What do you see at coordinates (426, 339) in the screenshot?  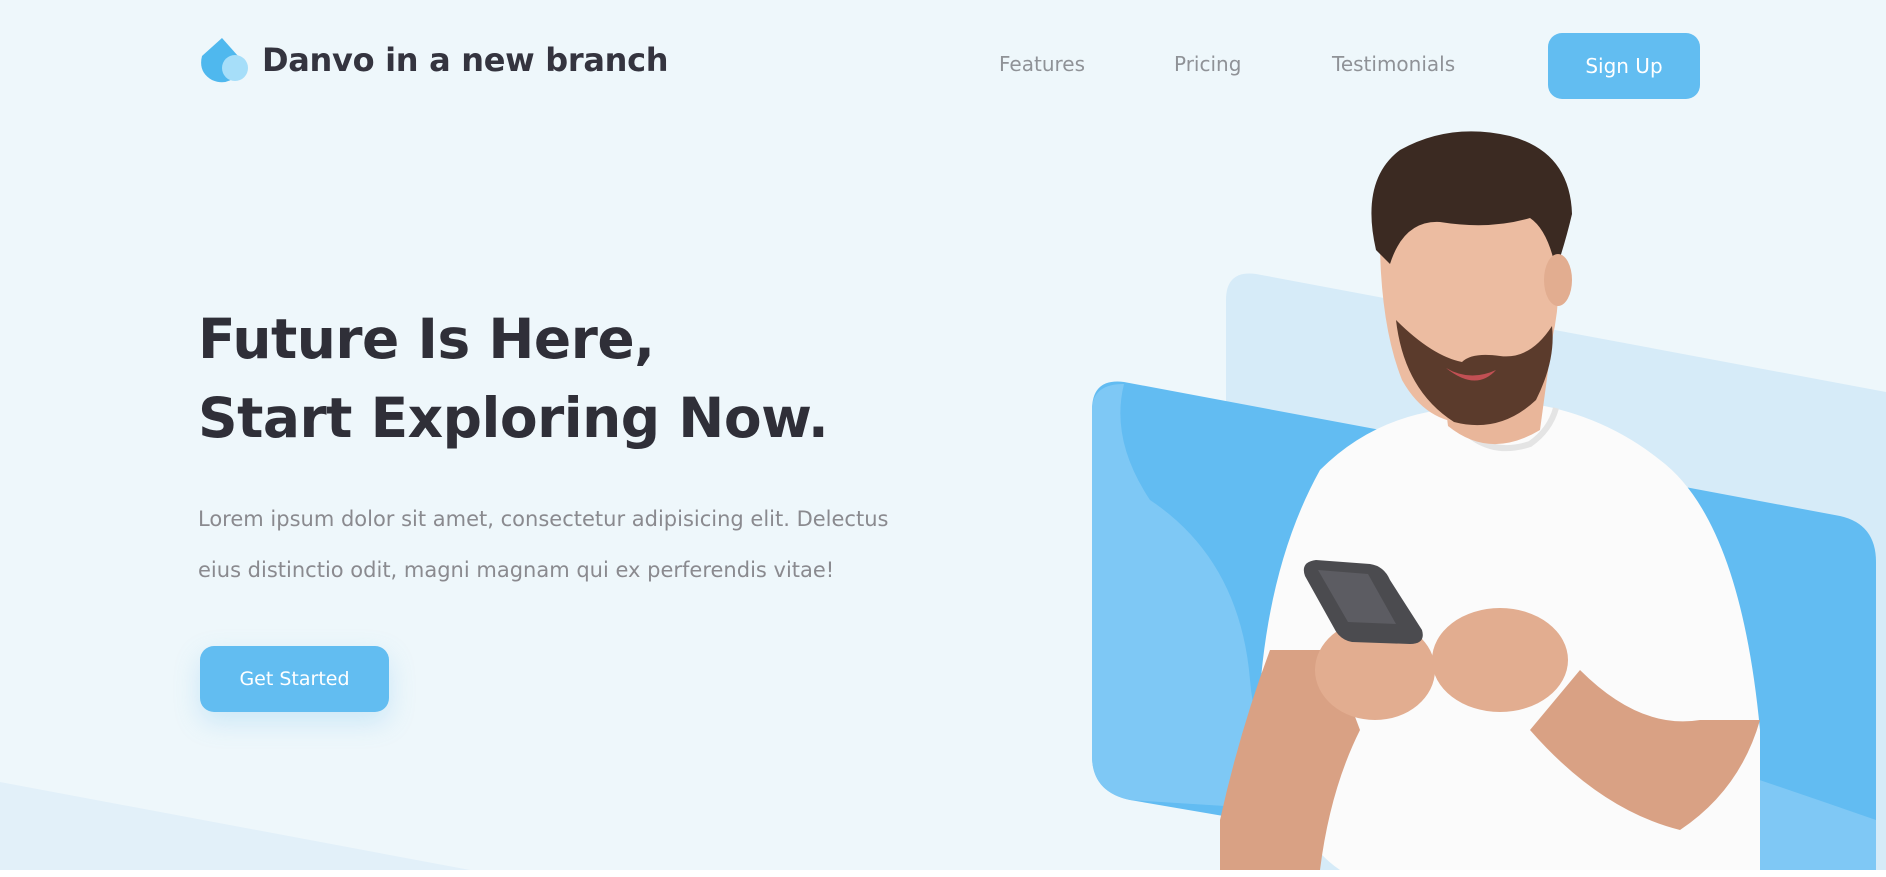 I see `hero-title-line-1: Future Is Here,` at bounding box center [426, 339].